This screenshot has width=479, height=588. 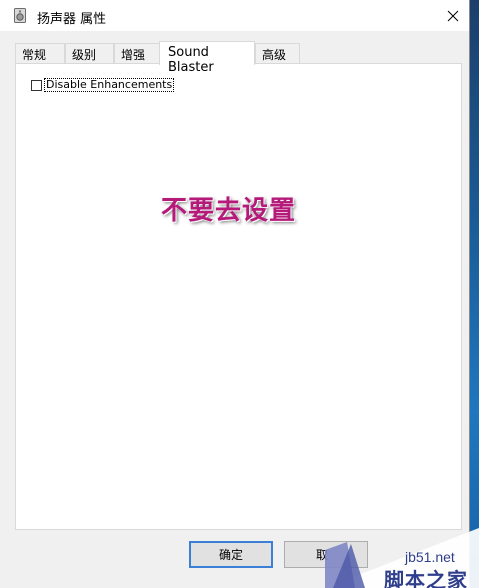 What do you see at coordinates (137, 53) in the screenshot?
I see `tab-enhancements: 增强` at bounding box center [137, 53].